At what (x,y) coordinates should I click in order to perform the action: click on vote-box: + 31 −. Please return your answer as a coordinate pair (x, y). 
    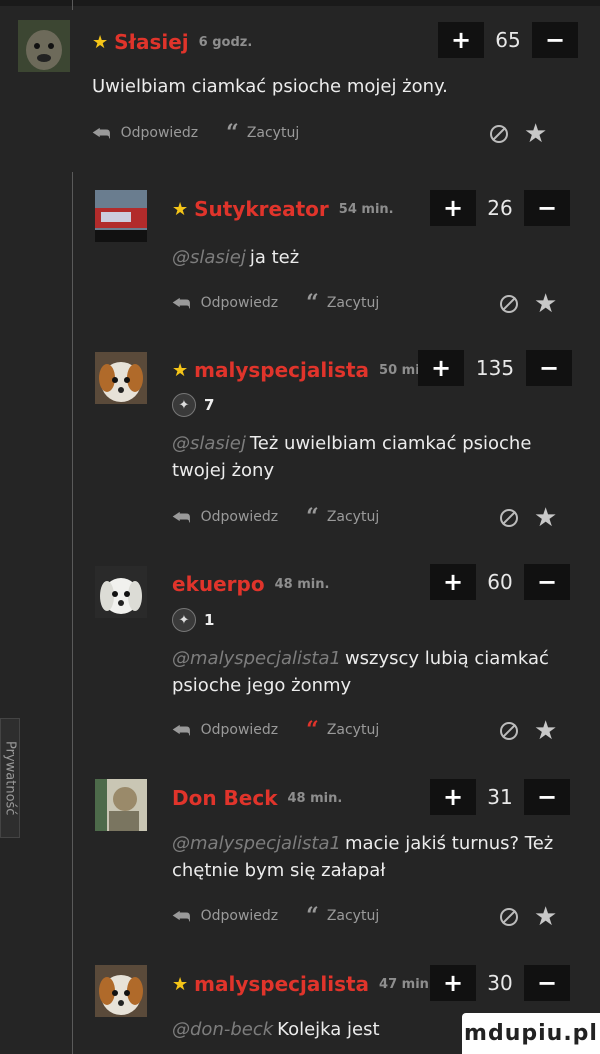
    Looking at the image, I should click on (500, 797).